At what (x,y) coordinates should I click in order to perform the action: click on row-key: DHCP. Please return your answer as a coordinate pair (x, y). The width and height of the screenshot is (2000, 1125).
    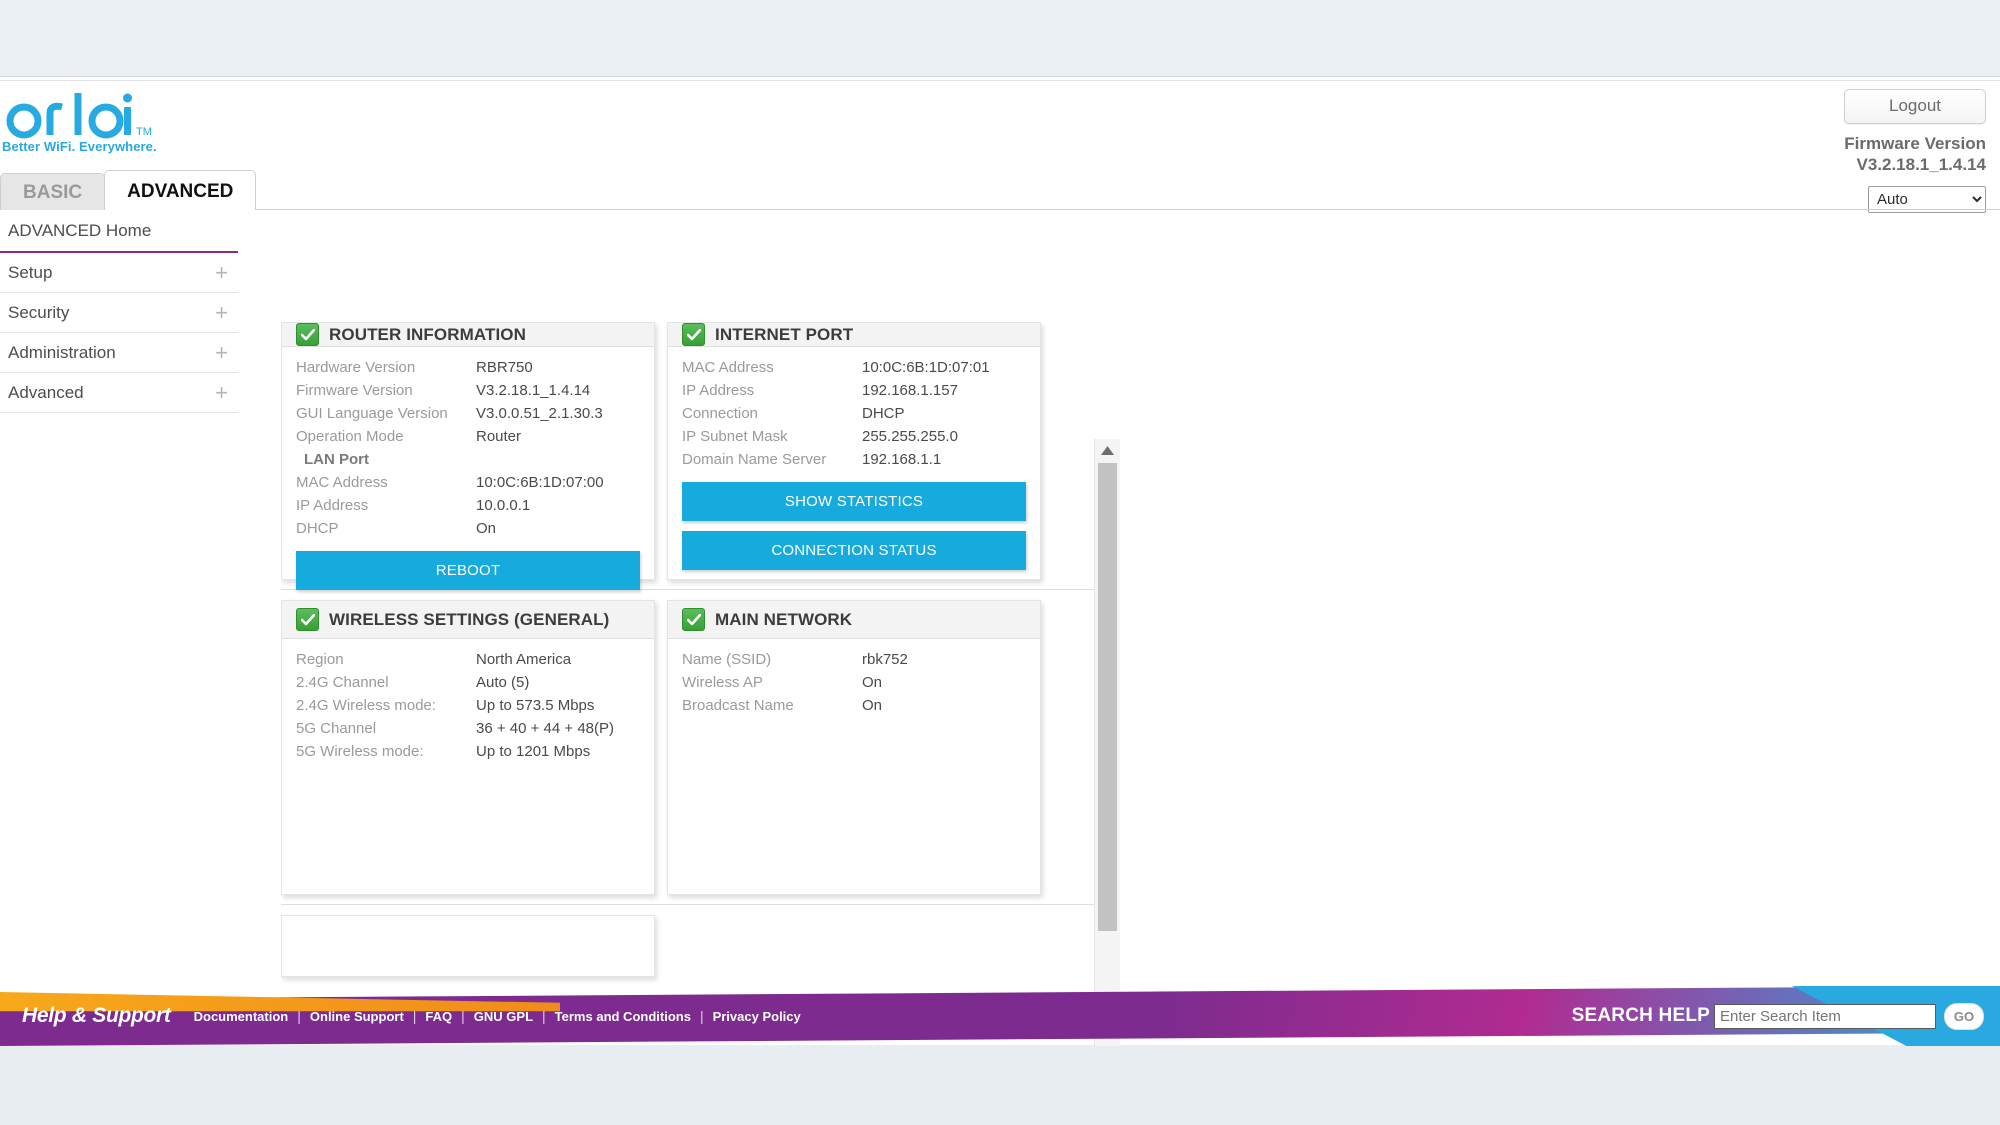
    Looking at the image, I should click on (317, 528).